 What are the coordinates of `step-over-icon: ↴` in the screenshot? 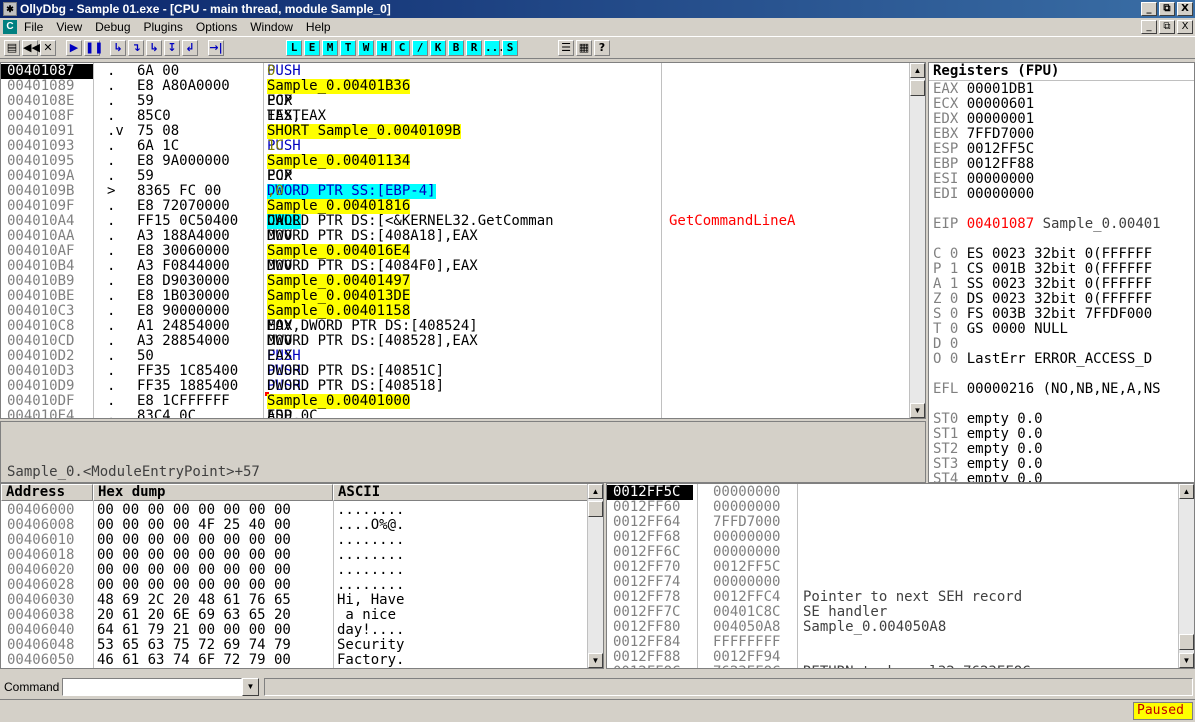 It's located at (136, 48).